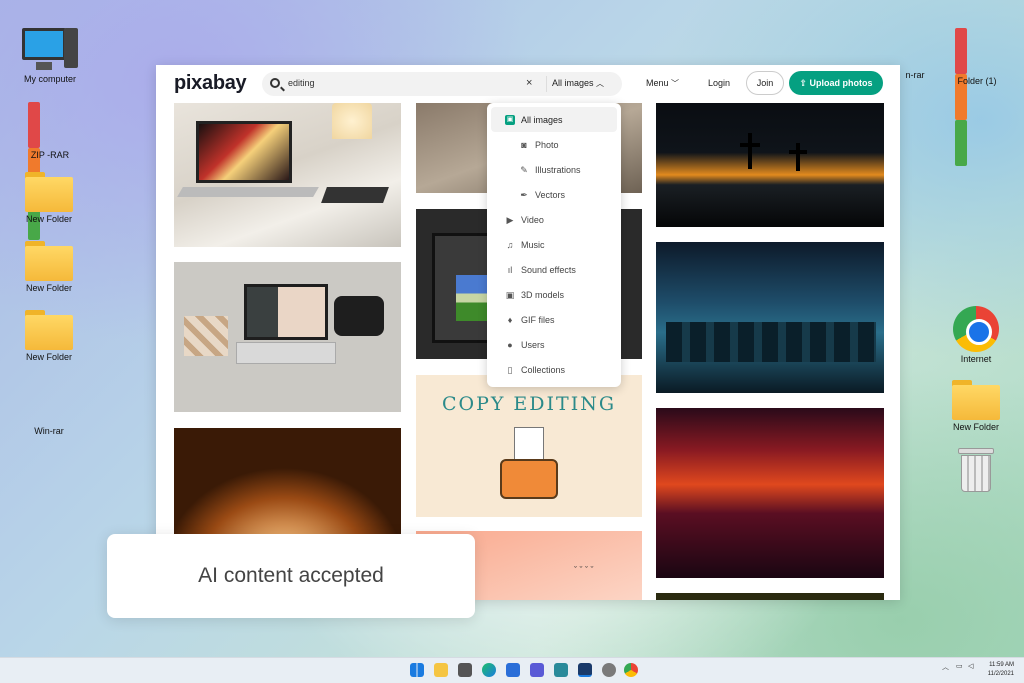  I want to click on birds: ˇ ˇ ˇ ˇ, so click(584, 570).